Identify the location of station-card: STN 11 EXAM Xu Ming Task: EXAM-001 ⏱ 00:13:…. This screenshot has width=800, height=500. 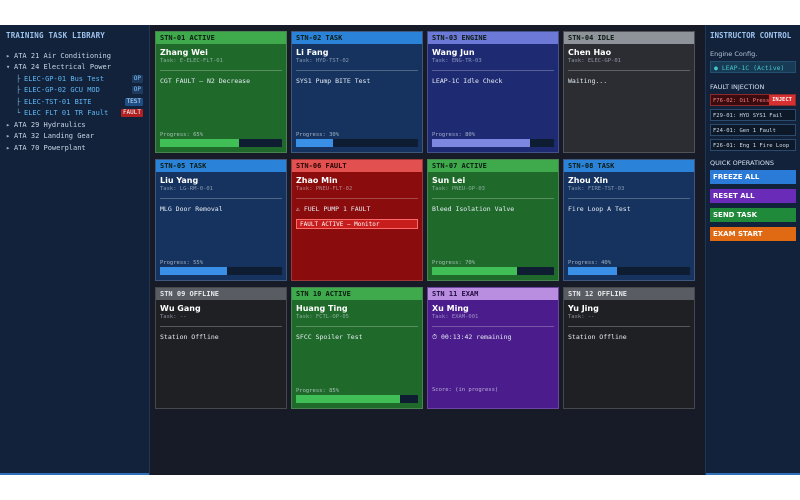
(493, 348).